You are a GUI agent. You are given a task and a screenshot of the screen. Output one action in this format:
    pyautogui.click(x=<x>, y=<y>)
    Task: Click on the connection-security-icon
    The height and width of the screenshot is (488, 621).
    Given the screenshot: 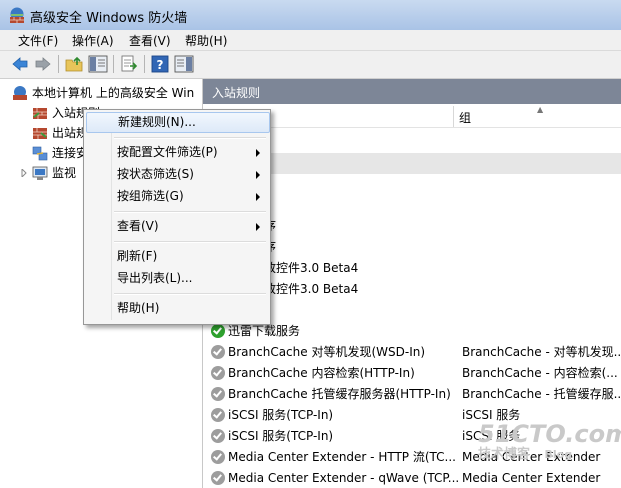 What is the action you would take?
    pyautogui.click(x=40, y=153)
    